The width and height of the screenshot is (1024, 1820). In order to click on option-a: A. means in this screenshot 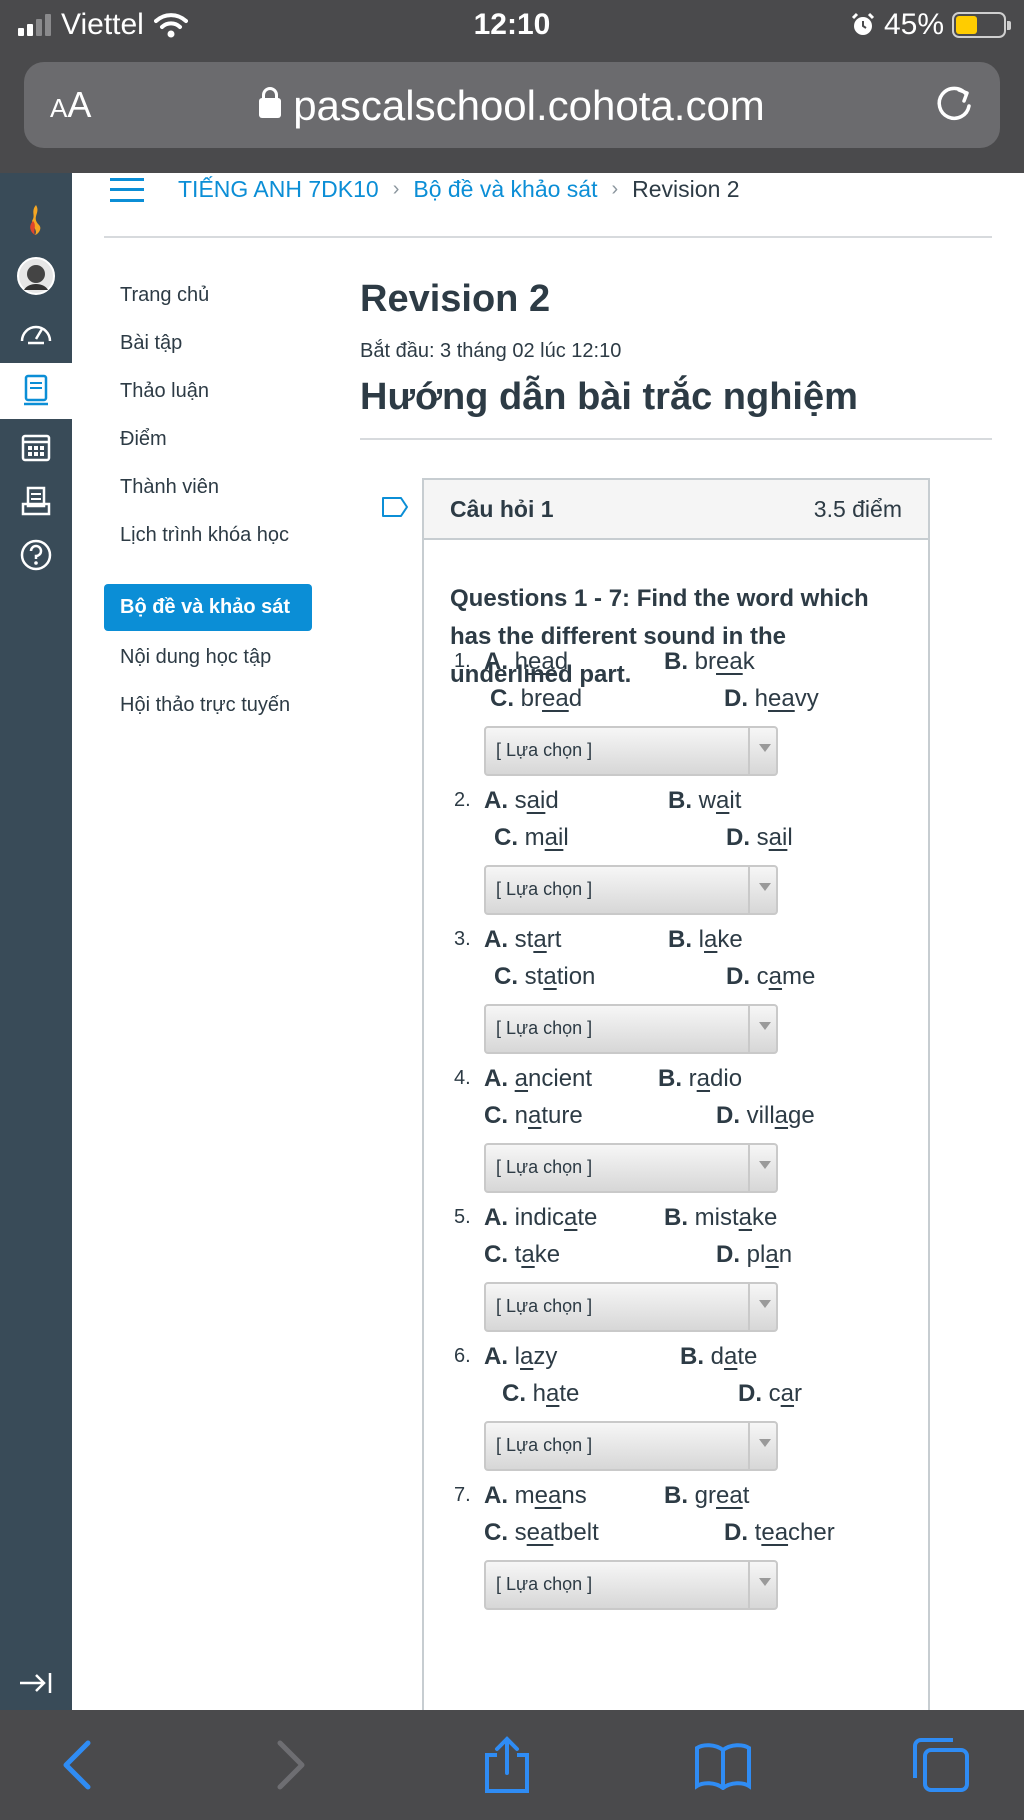, I will do `click(535, 1495)`.